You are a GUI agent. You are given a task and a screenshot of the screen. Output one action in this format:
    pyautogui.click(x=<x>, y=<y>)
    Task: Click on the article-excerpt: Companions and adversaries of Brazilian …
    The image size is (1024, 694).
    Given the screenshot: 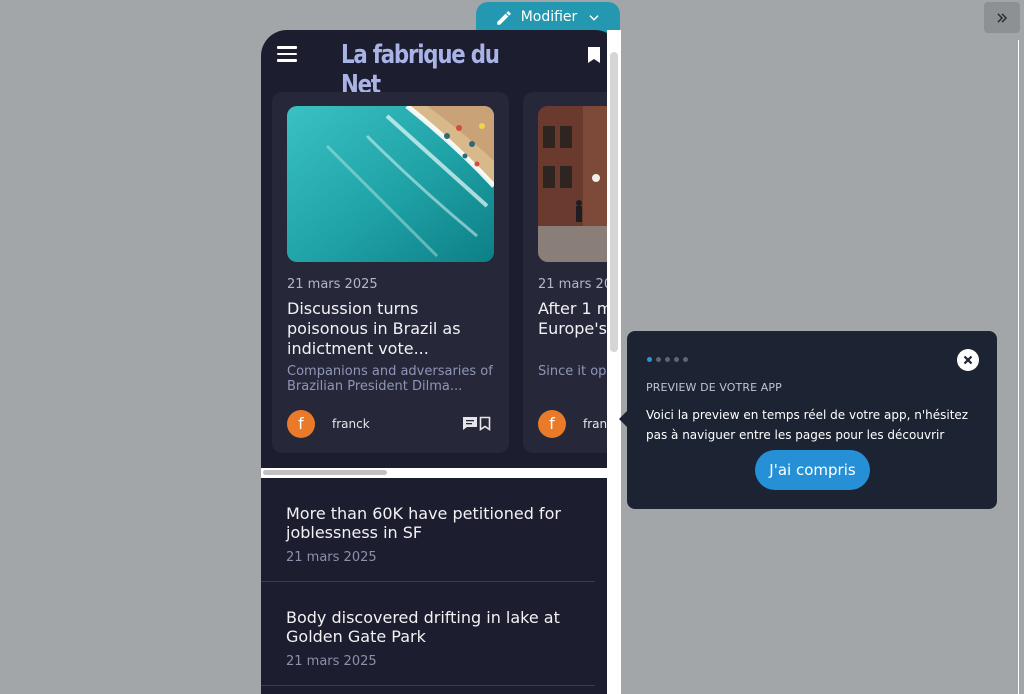 What is the action you would take?
    pyautogui.click(x=390, y=379)
    